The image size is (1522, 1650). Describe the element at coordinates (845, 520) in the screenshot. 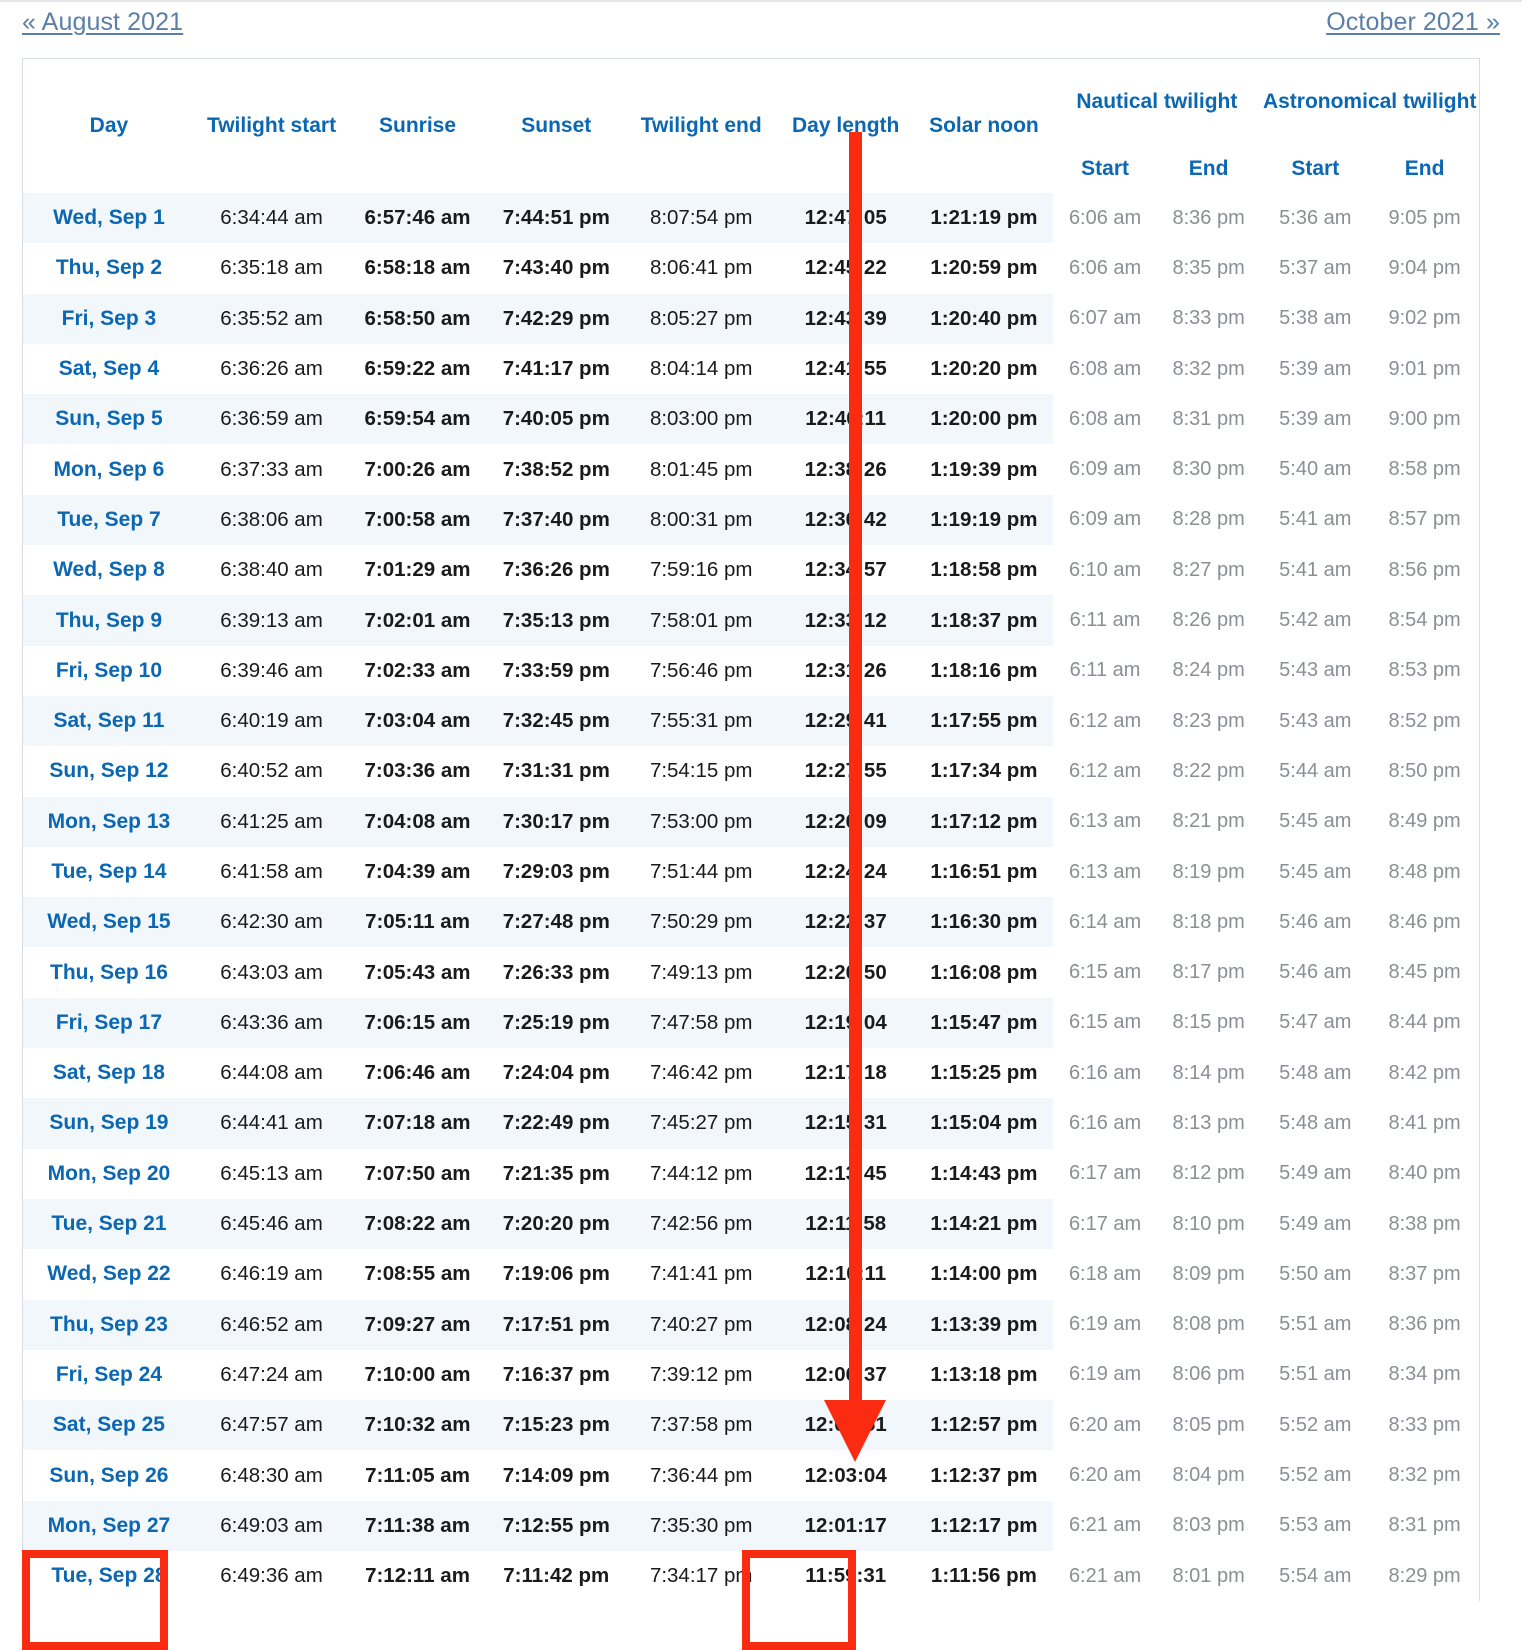

I see `cell-day-length: 12:36:42` at that location.